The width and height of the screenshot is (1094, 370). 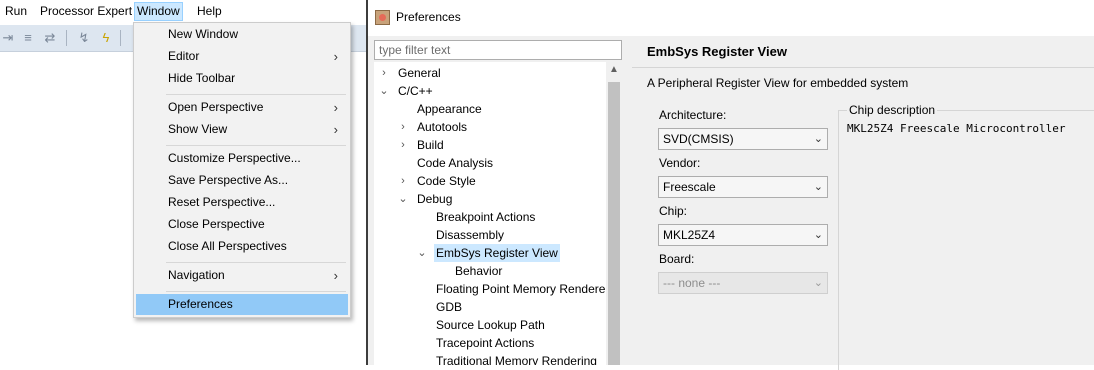 What do you see at coordinates (242, 304) in the screenshot?
I see `menu-item-preferences: Preferences` at bounding box center [242, 304].